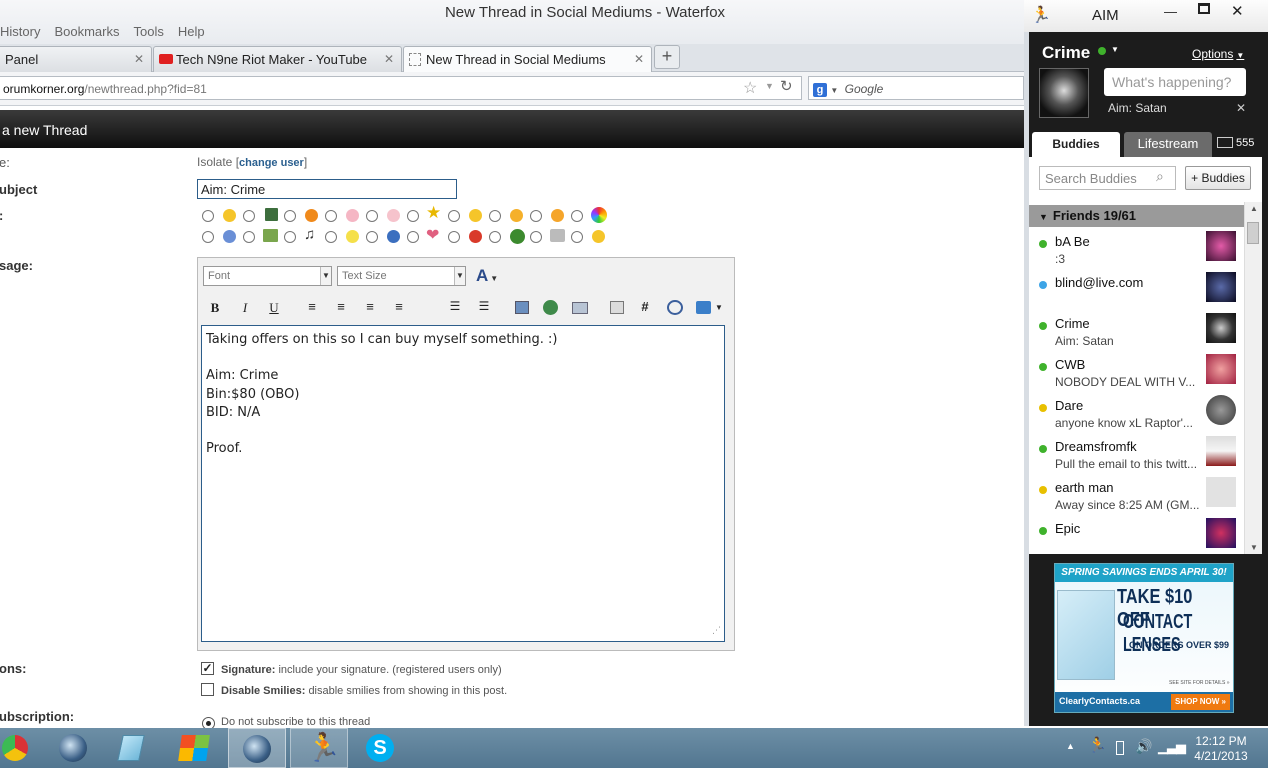 This screenshot has width=1268, height=768. What do you see at coordinates (675, 307) in the screenshot?
I see `php-icon` at bounding box center [675, 307].